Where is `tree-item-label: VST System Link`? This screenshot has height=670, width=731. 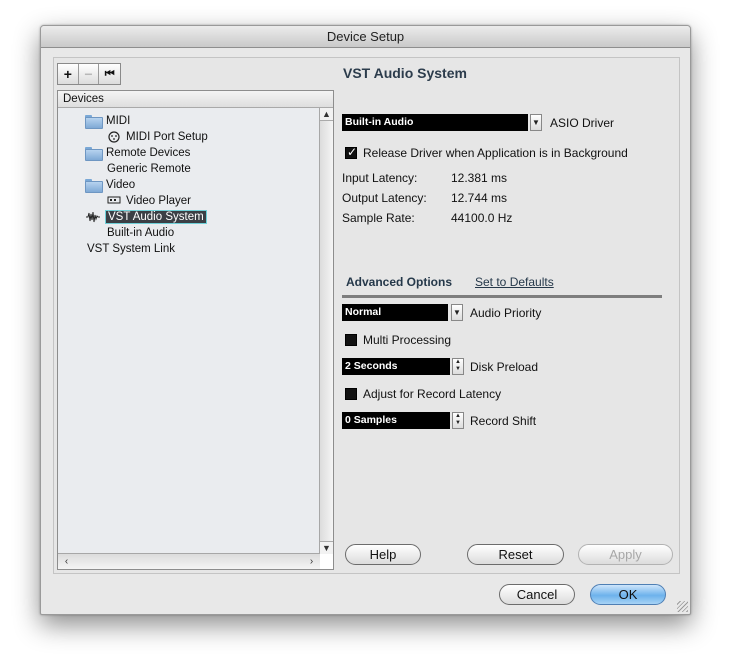 tree-item-label: VST System Link is located at coordinates (131, 249).